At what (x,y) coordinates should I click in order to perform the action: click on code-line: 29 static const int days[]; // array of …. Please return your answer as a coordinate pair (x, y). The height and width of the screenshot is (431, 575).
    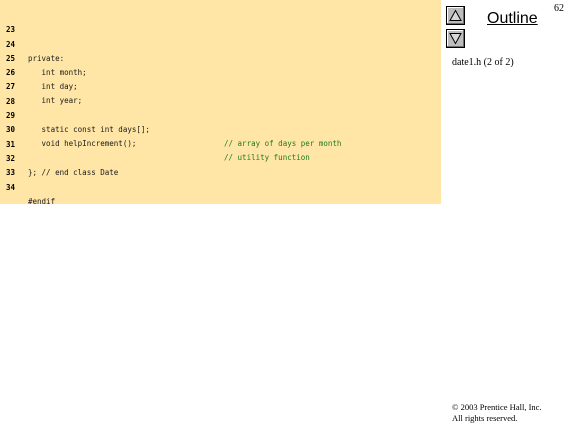
    Looking at the image, I should click on (220, 121).